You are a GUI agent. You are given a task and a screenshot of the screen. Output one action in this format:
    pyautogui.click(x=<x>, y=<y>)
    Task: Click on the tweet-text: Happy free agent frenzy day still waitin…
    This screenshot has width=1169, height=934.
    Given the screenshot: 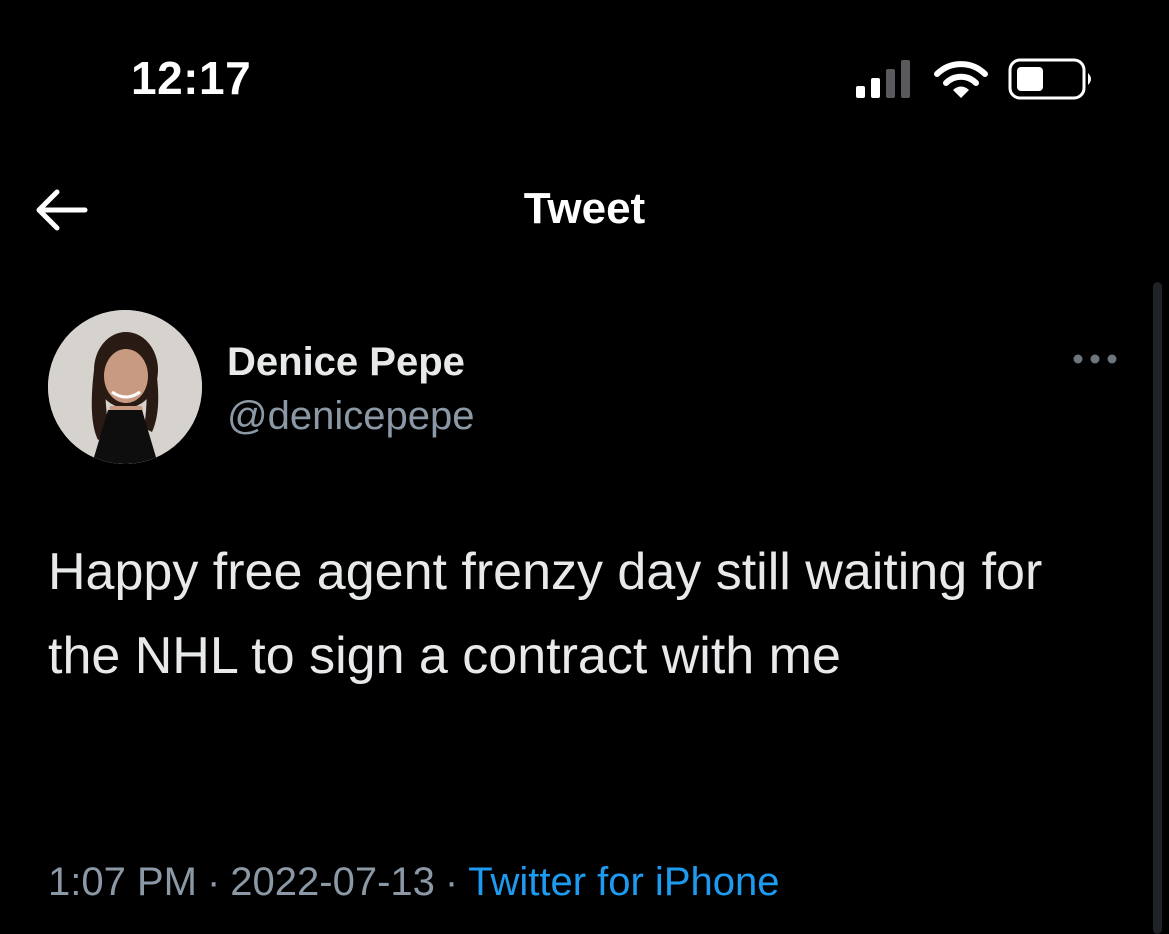 What is the action you would take?
    pyautogui.click(x=545, y=614)
    